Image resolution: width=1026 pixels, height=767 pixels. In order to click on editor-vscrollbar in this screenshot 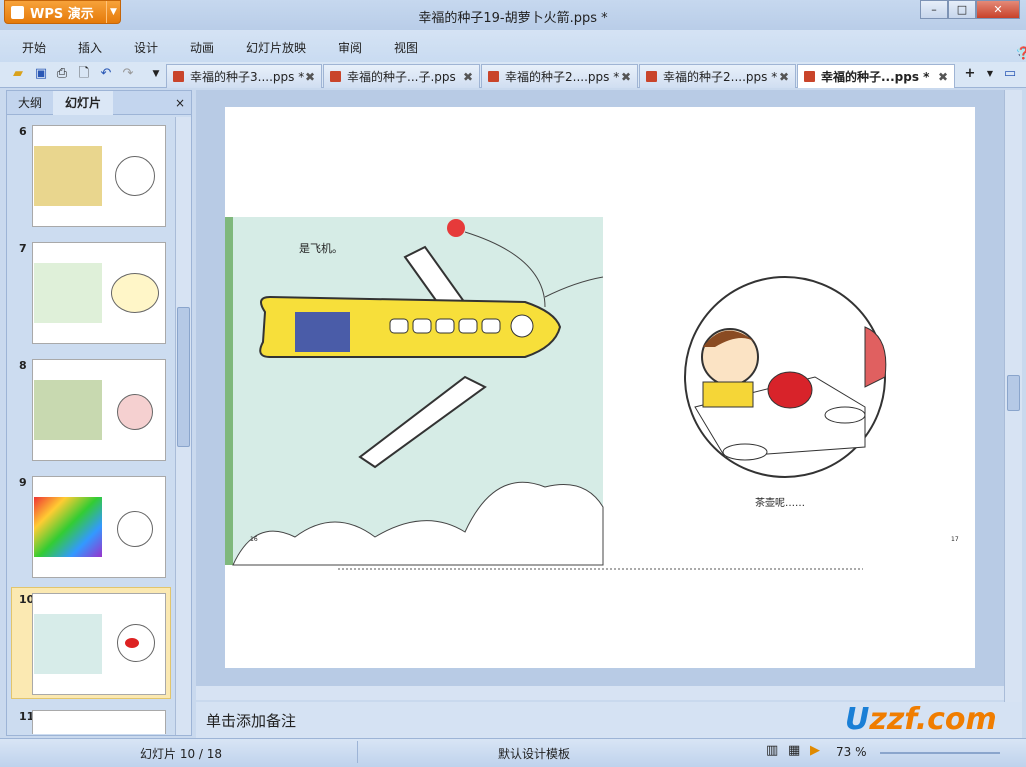, I will do `click(1013, 396)`.